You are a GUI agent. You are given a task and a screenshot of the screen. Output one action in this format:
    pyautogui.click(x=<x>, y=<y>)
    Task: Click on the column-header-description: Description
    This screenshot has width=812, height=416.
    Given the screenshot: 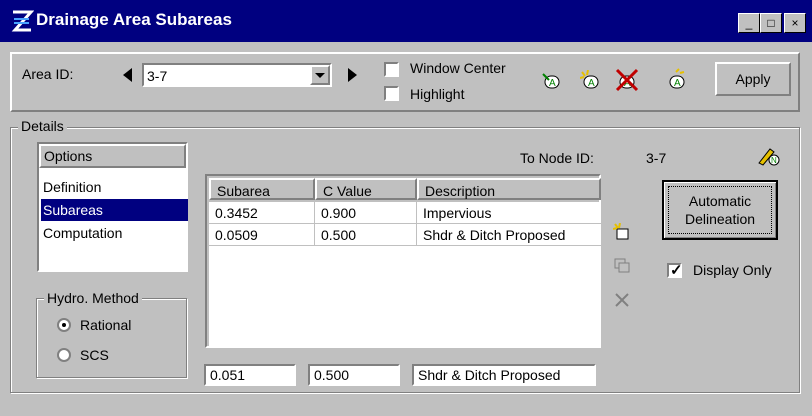 What is the action you would take?
    pyautogui.click(x=509, y=189)
    